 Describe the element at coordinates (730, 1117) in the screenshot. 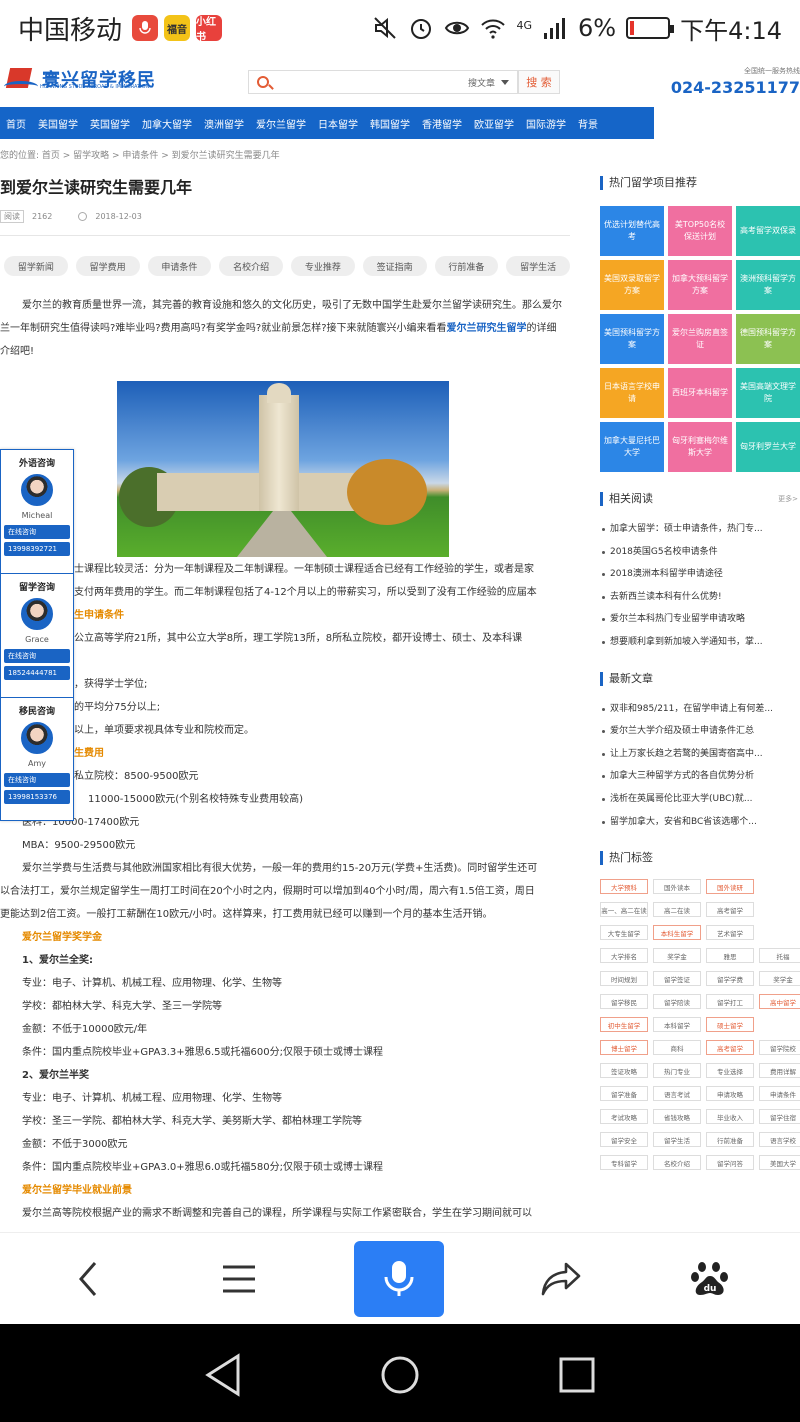

I see `hot-tag: 毕业收入` at that location.